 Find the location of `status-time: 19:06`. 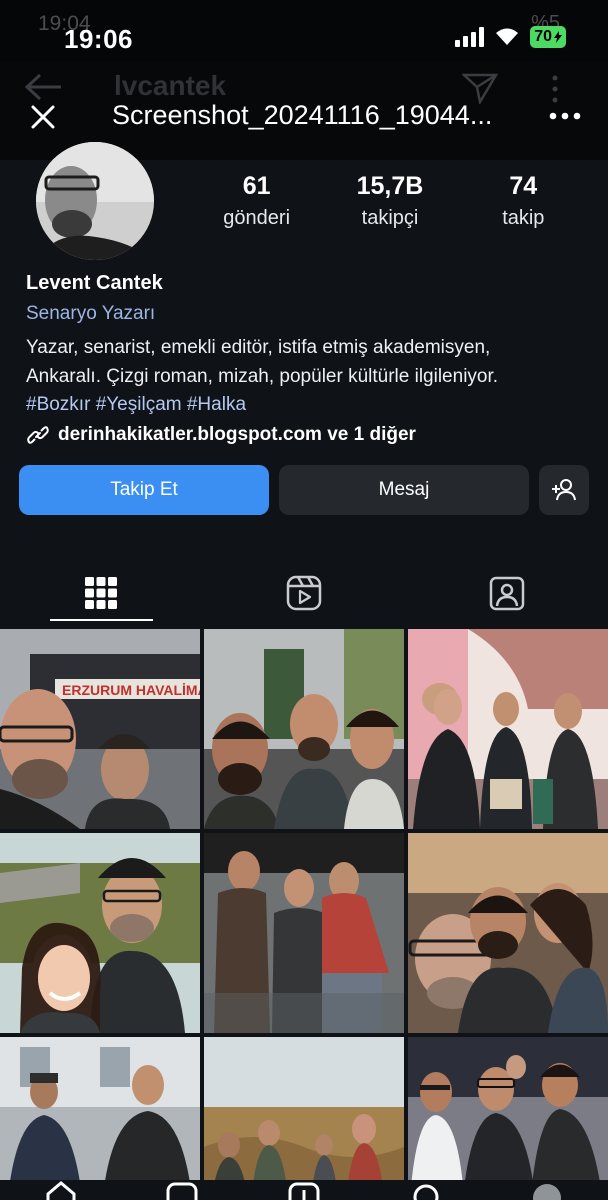

status-time: 19:06 is located at coordinates (98, 39).